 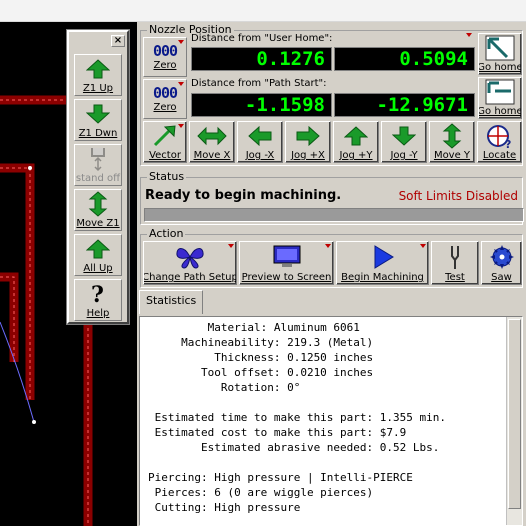 I want to click on statistics-line: Cutting: High pressure, so click(x=224, y=507).